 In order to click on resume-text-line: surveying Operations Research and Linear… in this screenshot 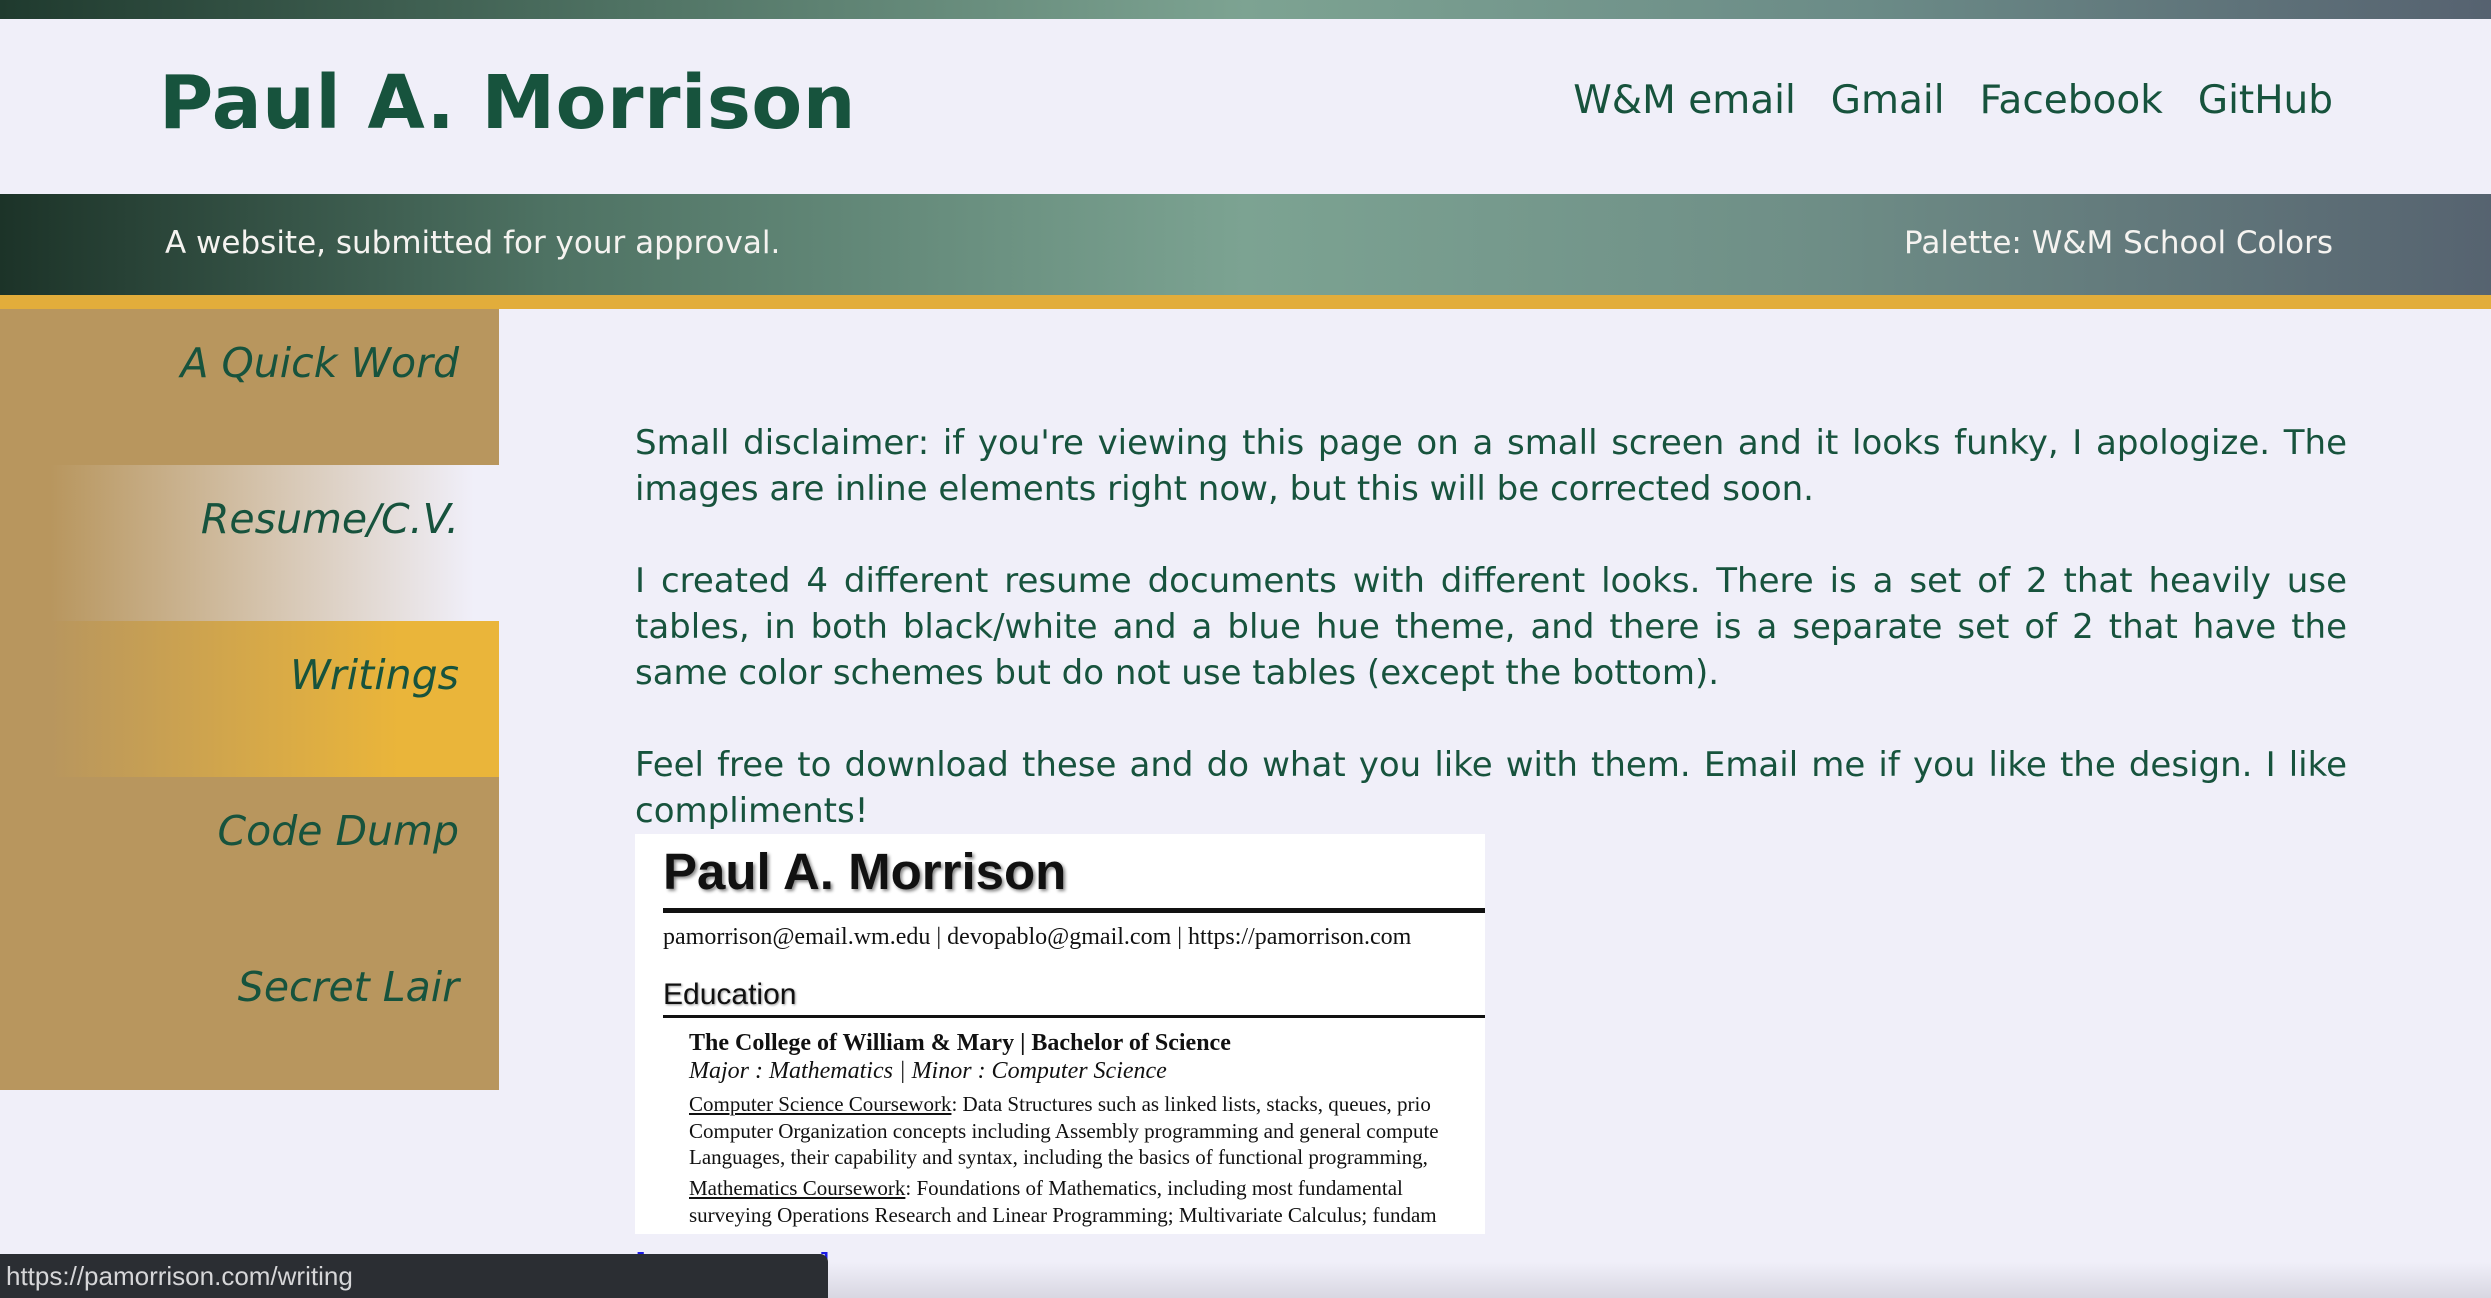, I will do `click(1063, 1215)`.